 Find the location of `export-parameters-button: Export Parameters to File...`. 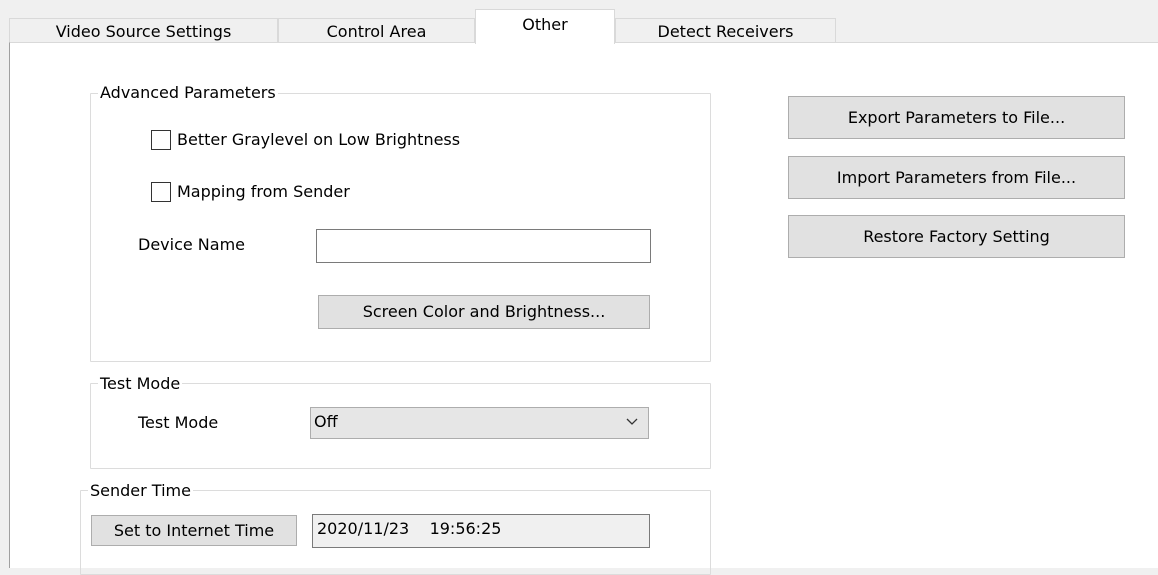

export-parameters-button: Export Parameters to File... is located at coordinates (956, 117).